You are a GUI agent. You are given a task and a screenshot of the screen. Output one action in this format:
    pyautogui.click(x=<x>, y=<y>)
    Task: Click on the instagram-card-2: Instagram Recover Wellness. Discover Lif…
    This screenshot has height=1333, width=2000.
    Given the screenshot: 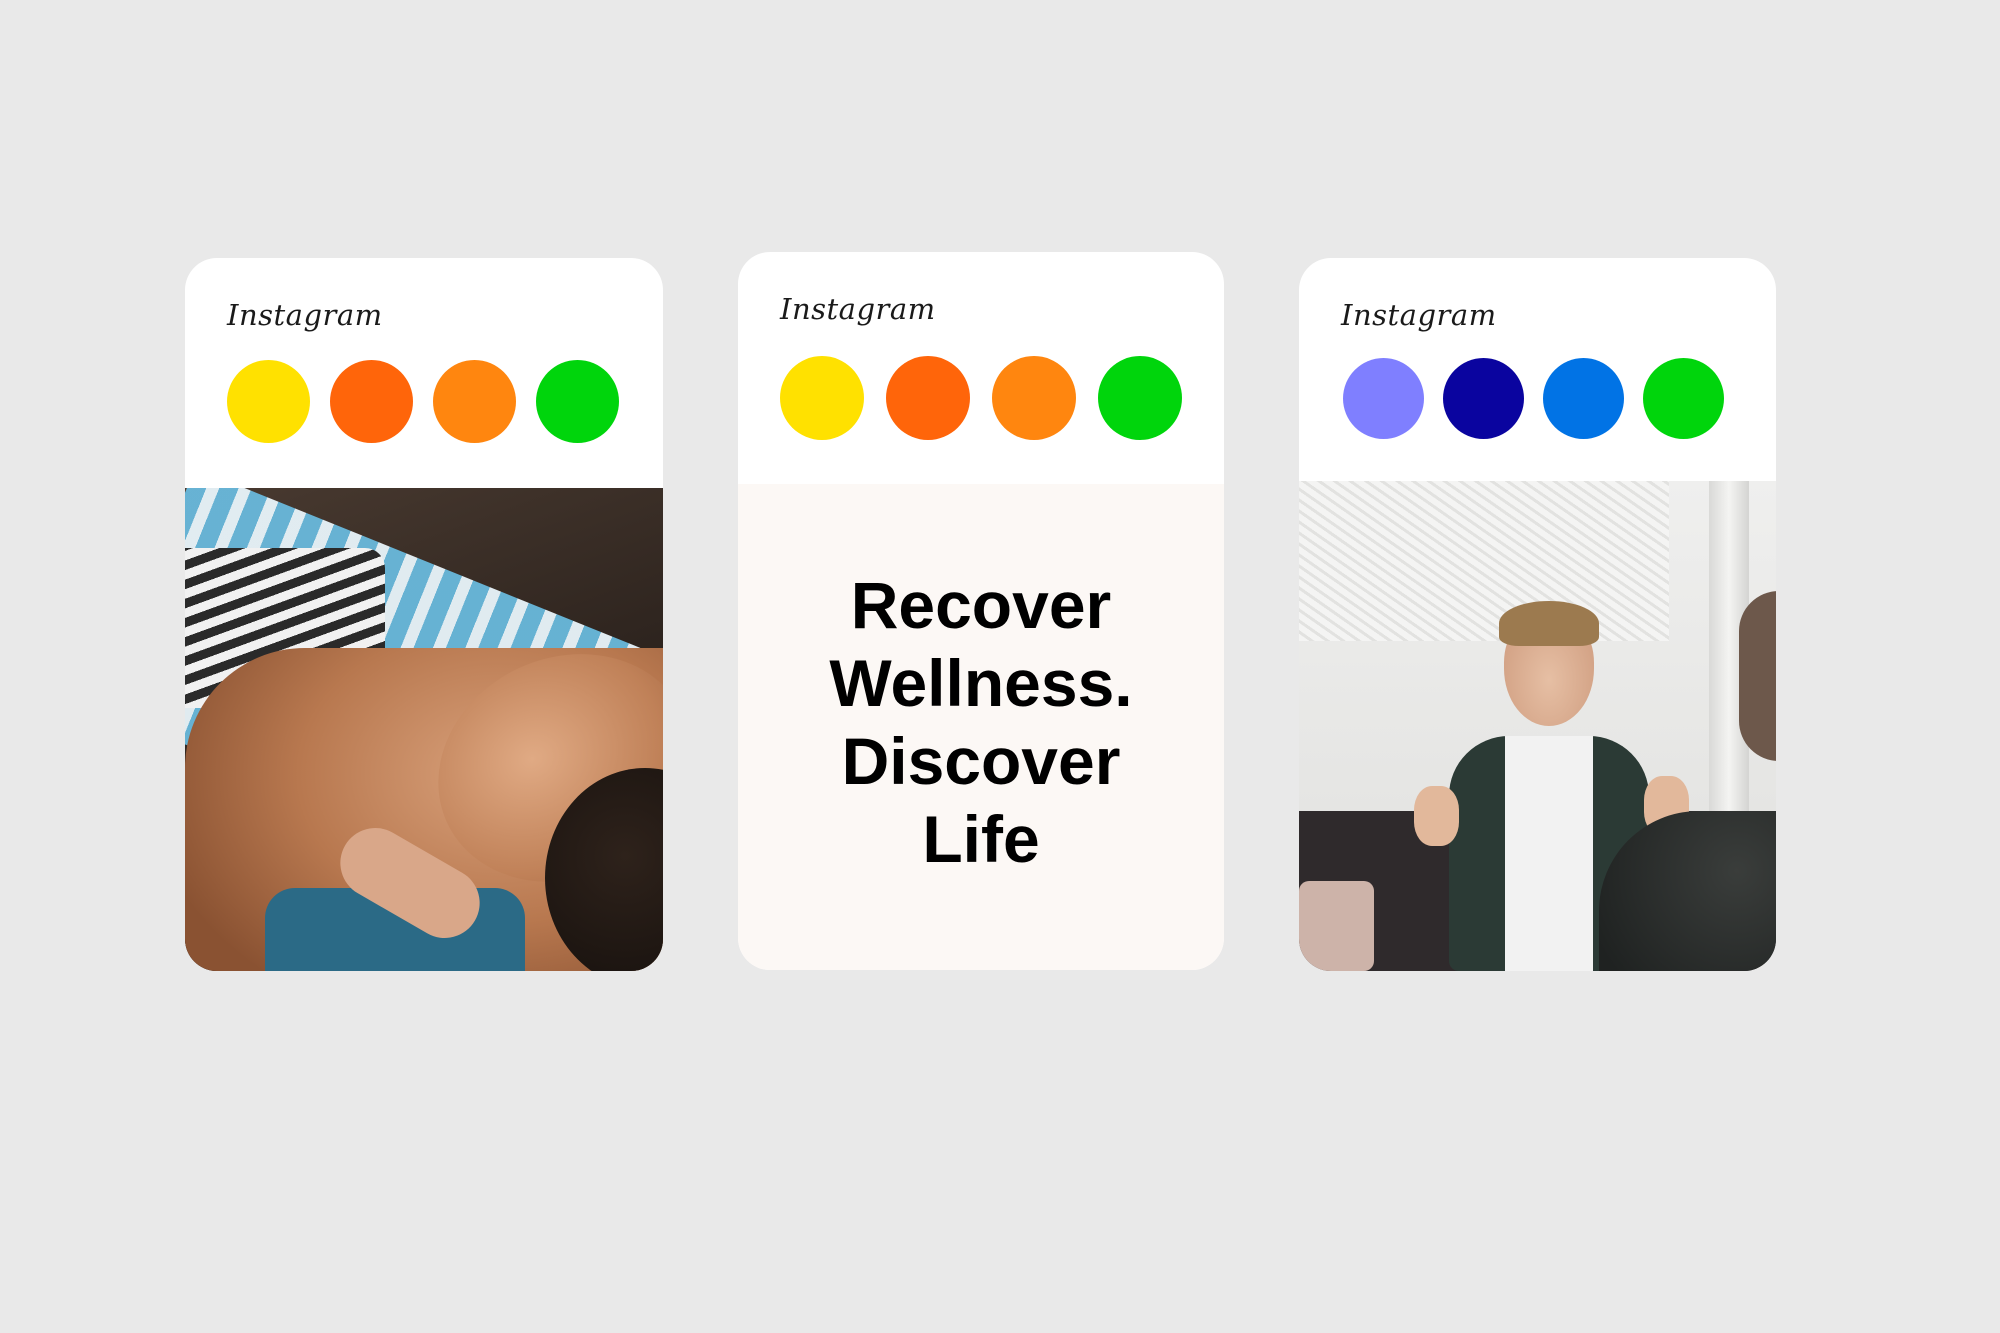 What is the action you would take?
    pyautogui.click(x=981, y=611)
    